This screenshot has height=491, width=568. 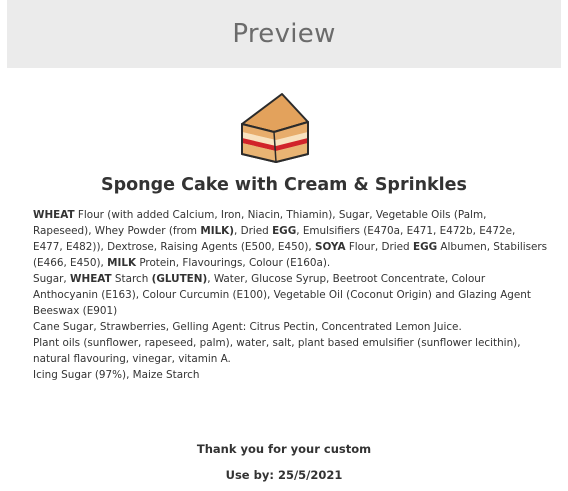 I want to click on ingredient-text: Protein, Flavourings, Colour (E160a)., so click(x=233, y=263).